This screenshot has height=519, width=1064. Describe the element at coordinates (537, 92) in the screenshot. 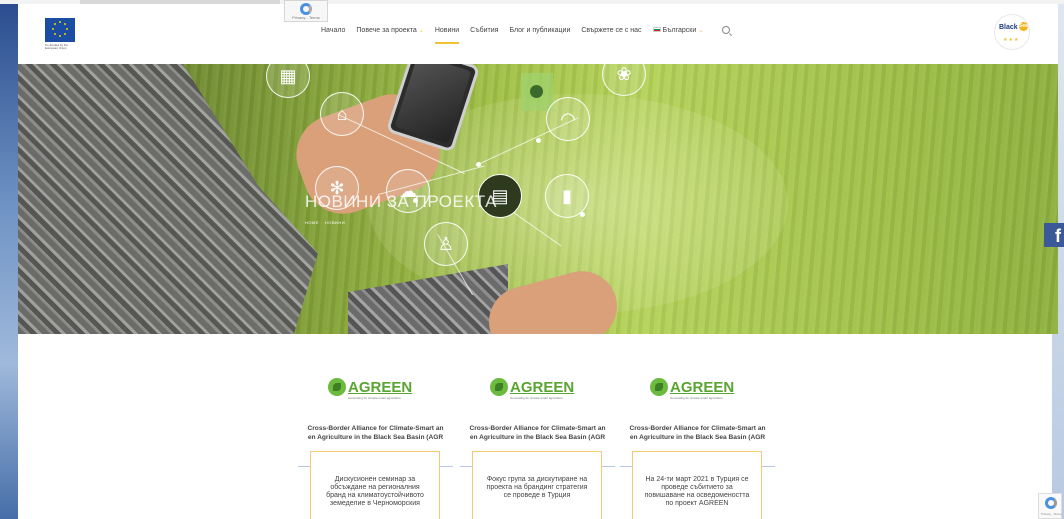

I see `highlight-square` at that location.